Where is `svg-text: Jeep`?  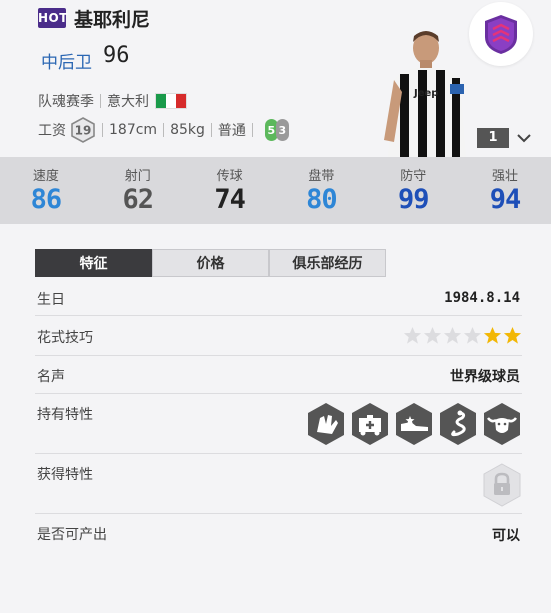
svg-text: Jeep is located at coordinates (425, 93).